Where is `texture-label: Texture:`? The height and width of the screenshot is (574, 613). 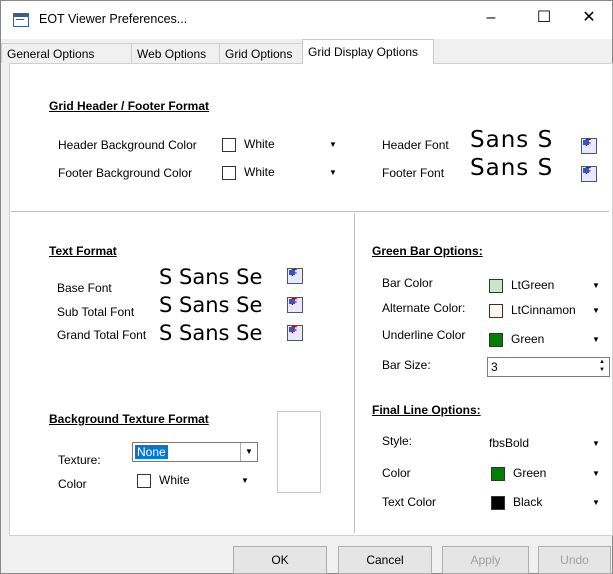 texture-label: Texture: is located at coordinates (79, 460).